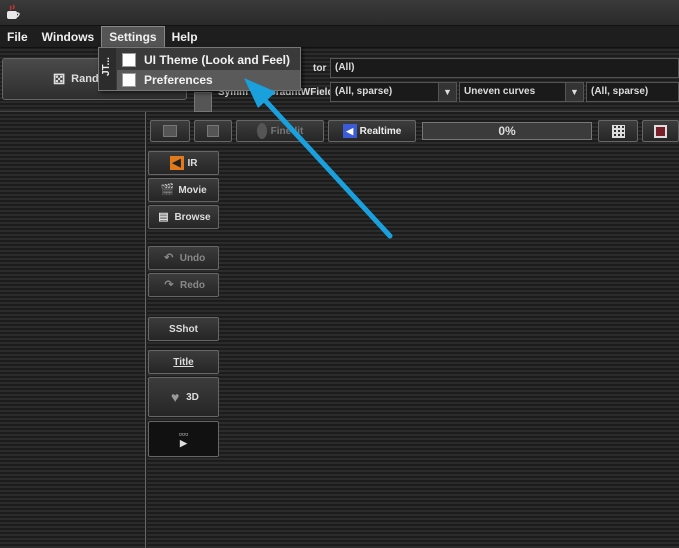 This screenshot has height=548, width=679. I want to click on image-icon, so click(170, 131).